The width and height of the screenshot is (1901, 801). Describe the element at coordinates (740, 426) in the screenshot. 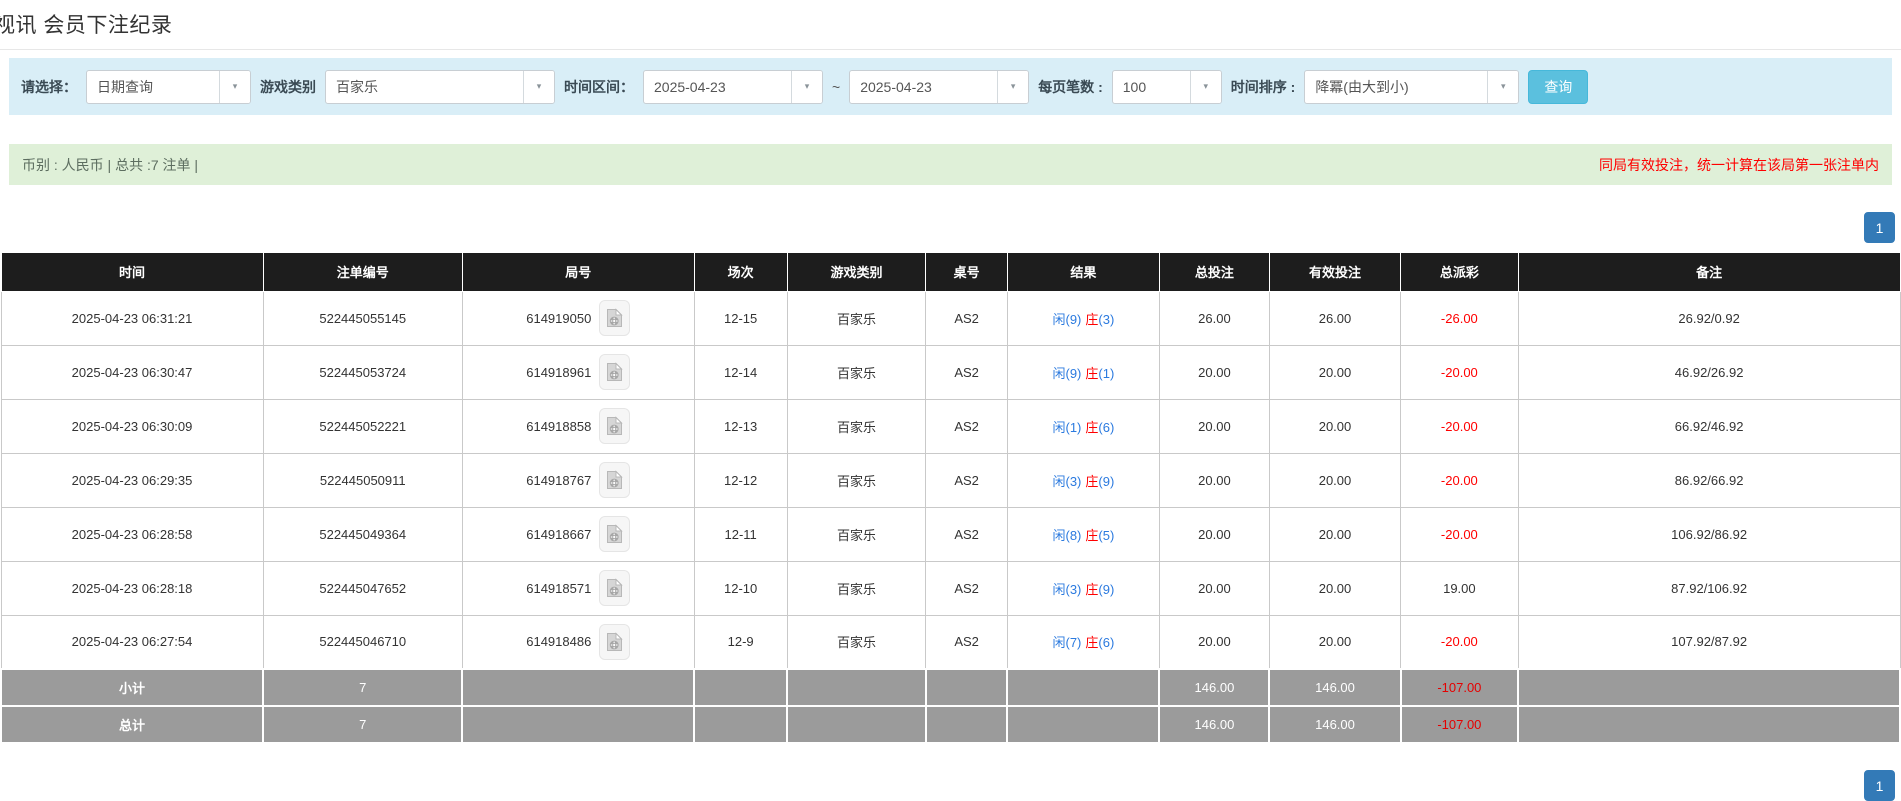

I see `cell-session: 12-13` at that location.